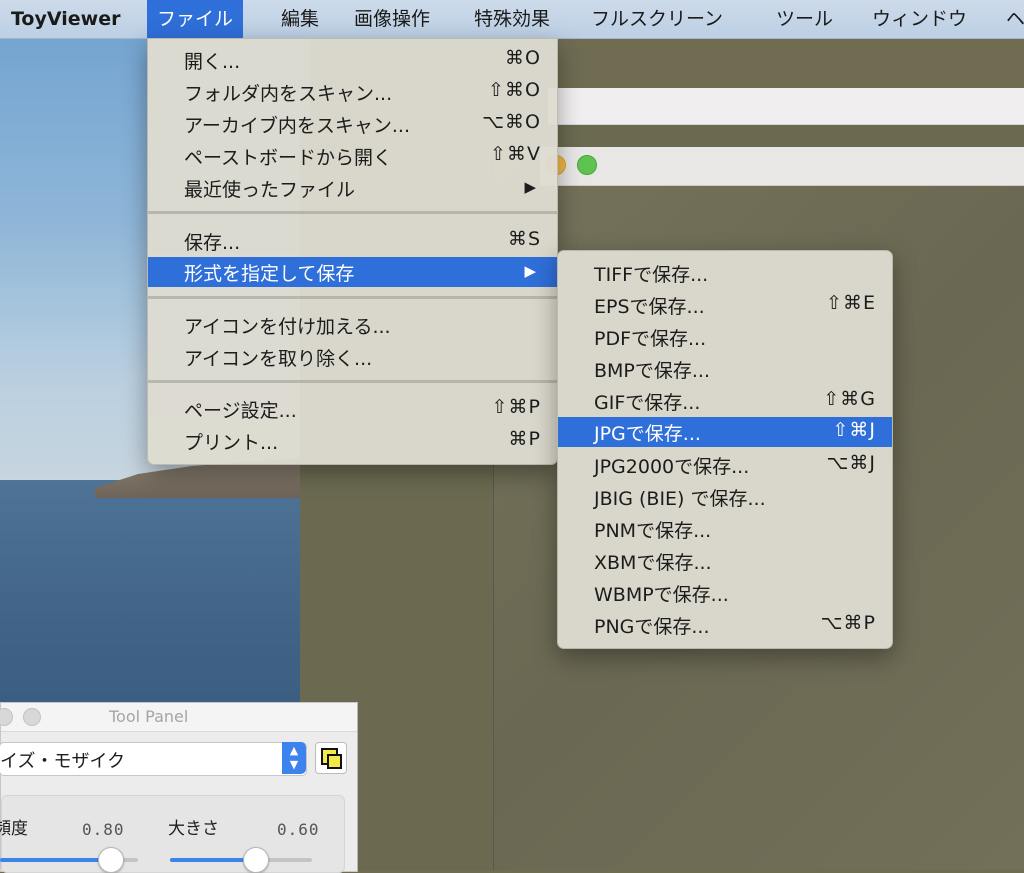 The image size is (1024, 873). I want to click on menu-item-save-as-format: 形式を指定して保存 ▶, so click(352, 272).